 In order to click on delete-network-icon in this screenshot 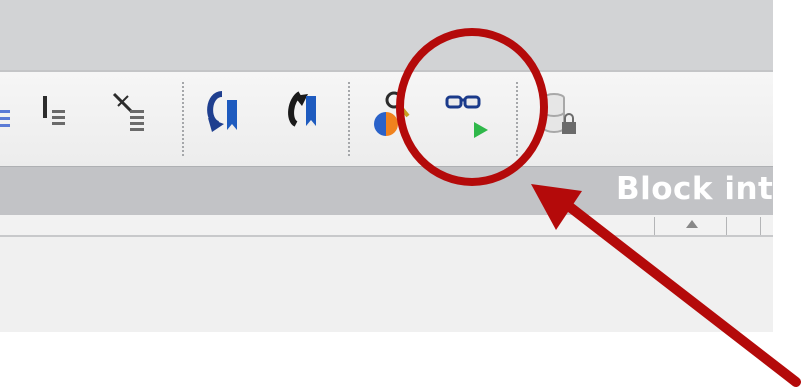, I will do `click(128, 111)`.